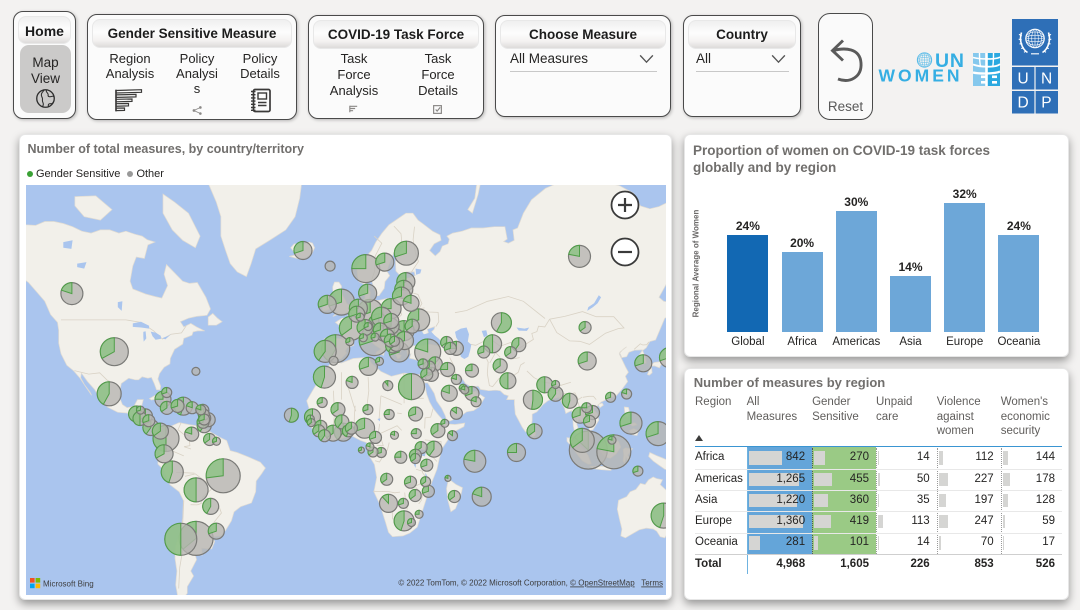 Image resolution: width=1080 pixels, height=610 pixels. I want to click on svg-text: U, so click(1023, 79).